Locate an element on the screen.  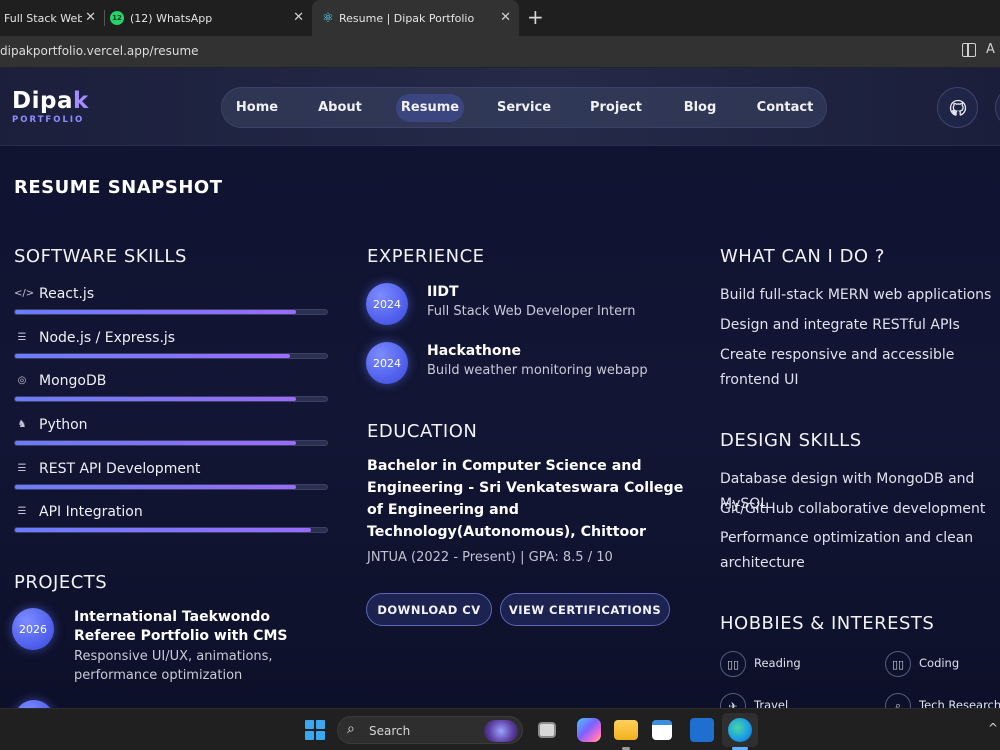
logo-text: Dipa is located at coordinates (42, 101).